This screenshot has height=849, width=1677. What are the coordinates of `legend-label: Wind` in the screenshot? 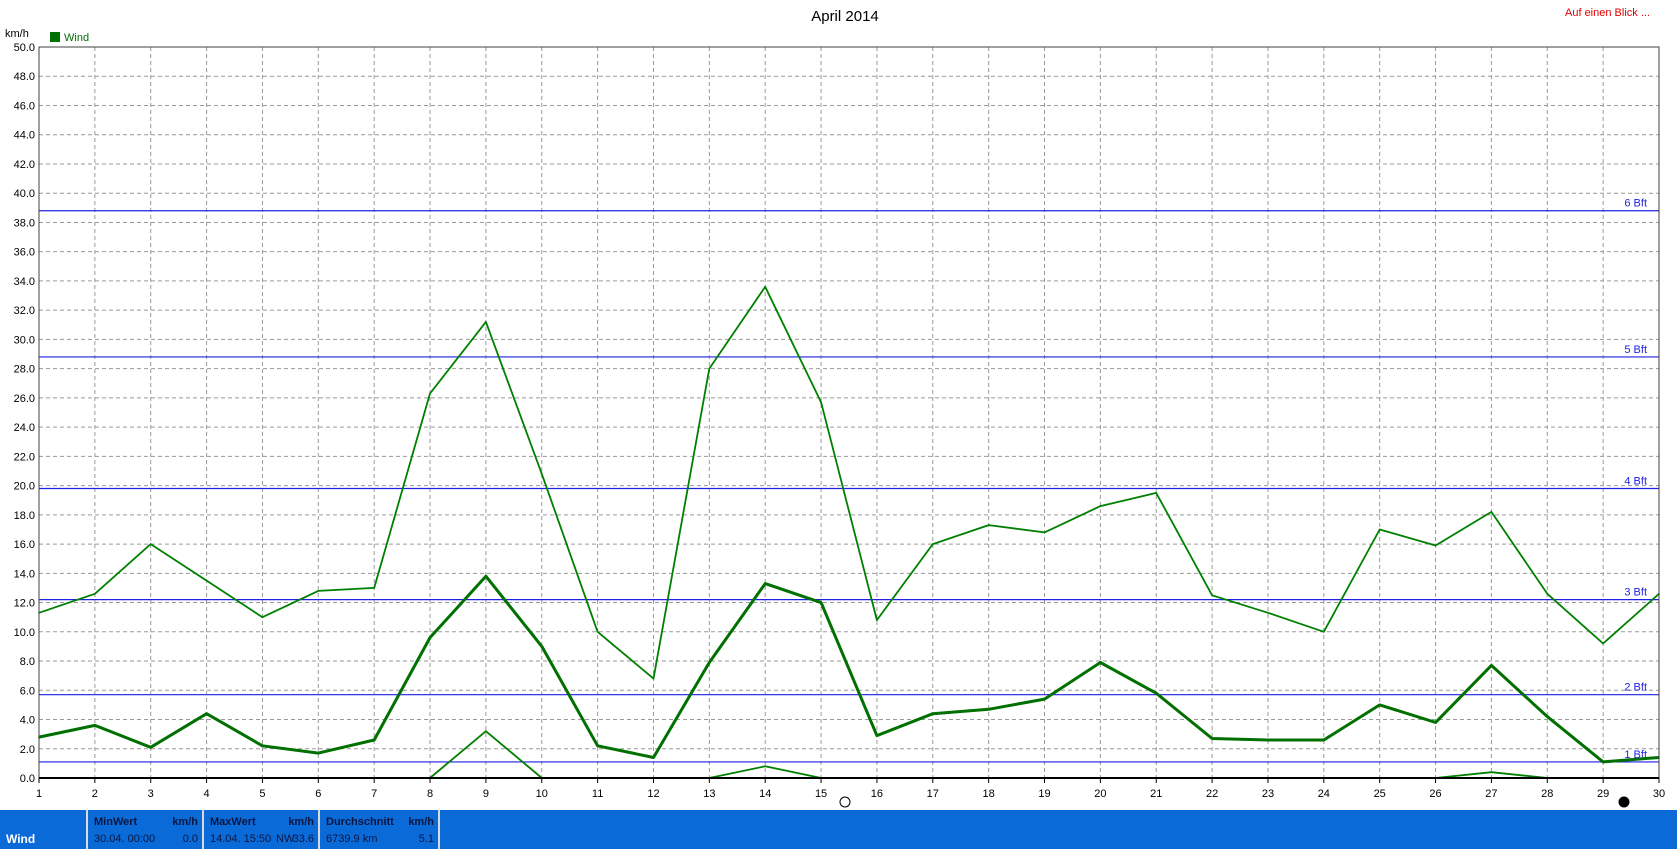 It's located at (76, 38).